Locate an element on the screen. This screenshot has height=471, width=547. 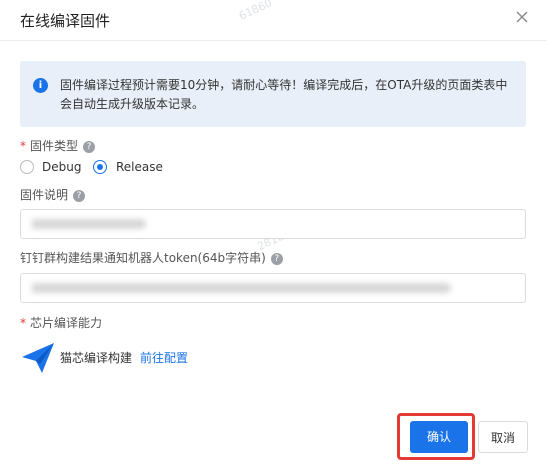
confirm-button: 确认 is located at coordinates (439, 437).